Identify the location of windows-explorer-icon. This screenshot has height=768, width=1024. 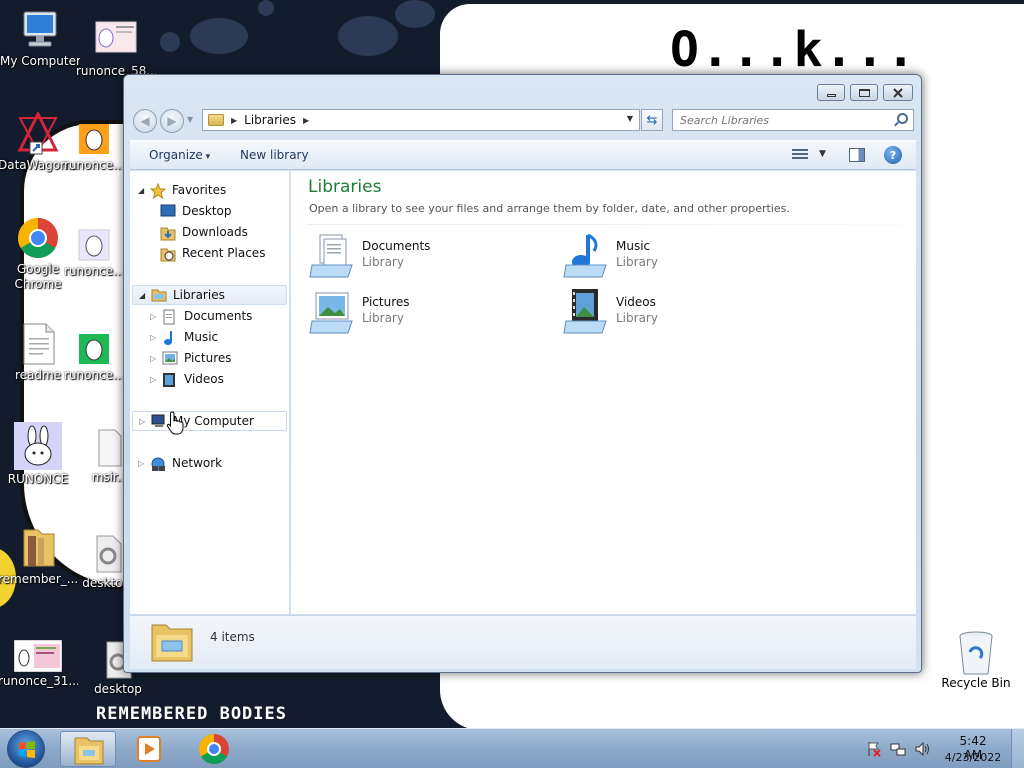
(89, 751).